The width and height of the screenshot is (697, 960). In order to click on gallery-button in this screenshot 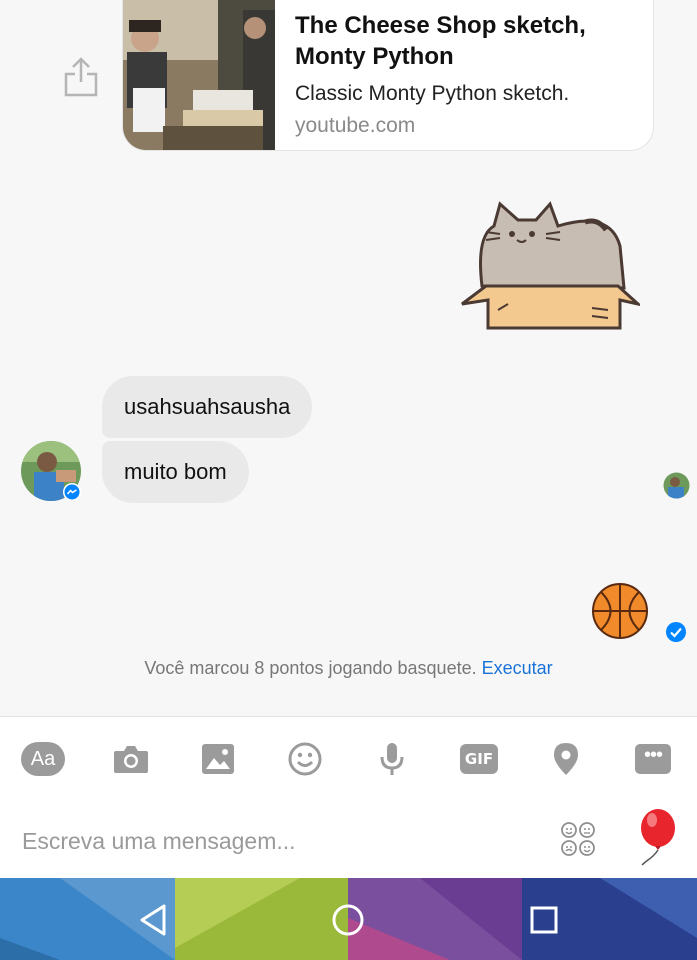, I will do `click(218, 759)`.